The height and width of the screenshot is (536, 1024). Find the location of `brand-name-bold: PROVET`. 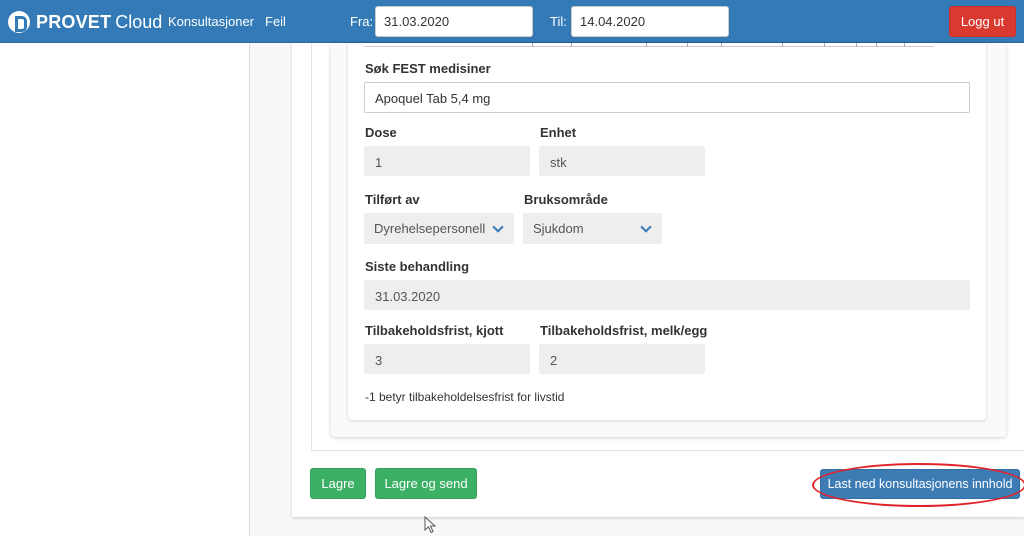

brand-name-bold: PROVET is located at coordinates (74, 21).